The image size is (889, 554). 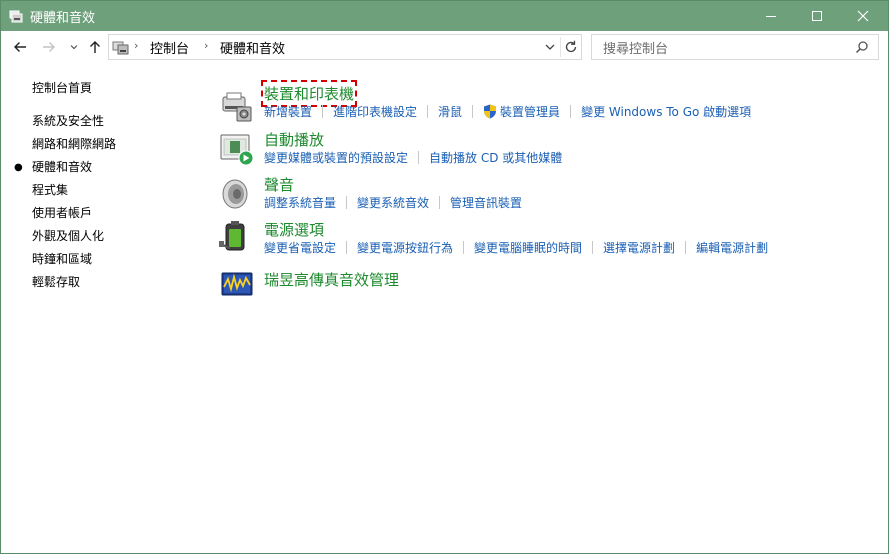 I want to click on minimize-icon, so click(x=771, y=16).